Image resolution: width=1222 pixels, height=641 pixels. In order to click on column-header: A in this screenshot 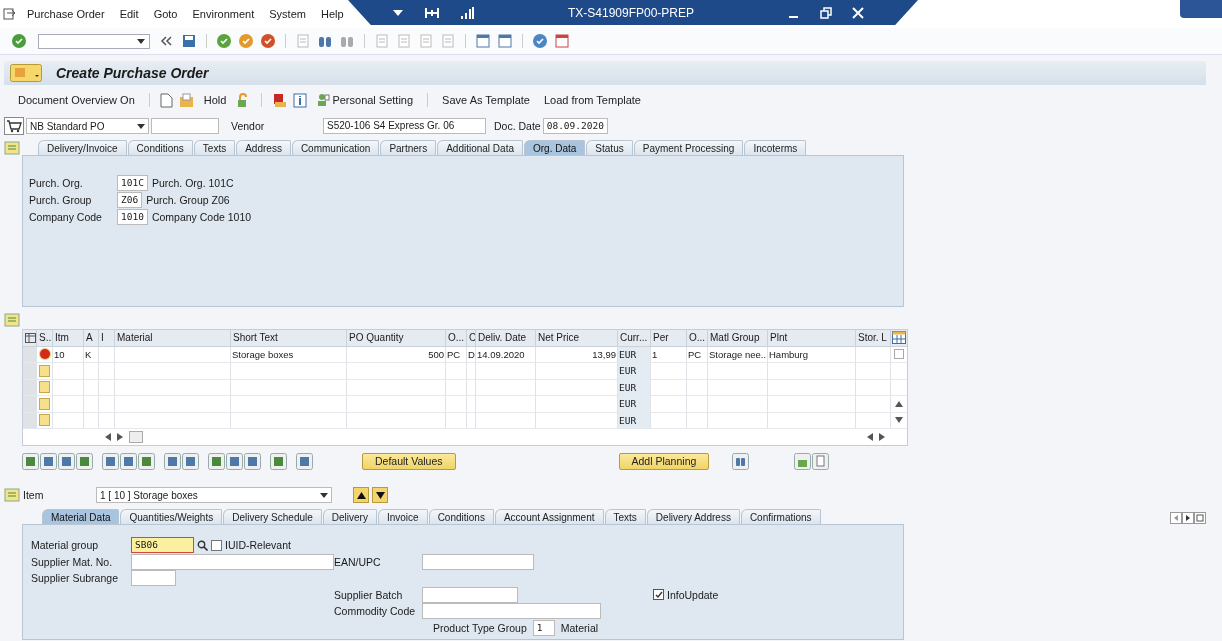, I will do `click(91, 338)`.